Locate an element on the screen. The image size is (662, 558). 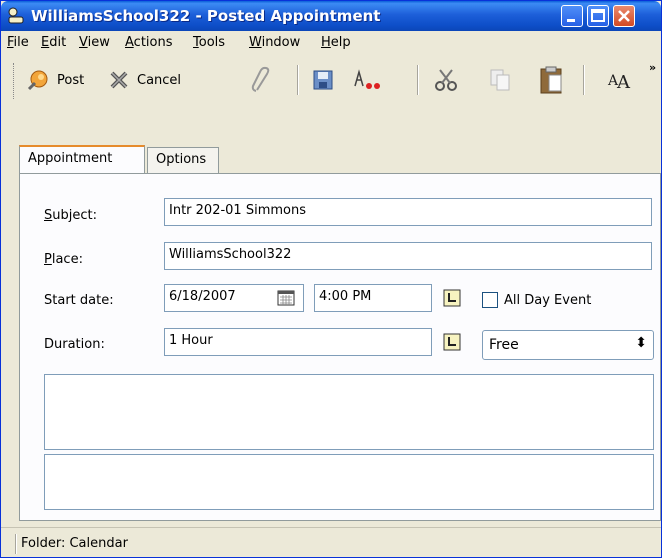
subject-input: Intr 202-01 Simmons is located at coordinates (408, 212).